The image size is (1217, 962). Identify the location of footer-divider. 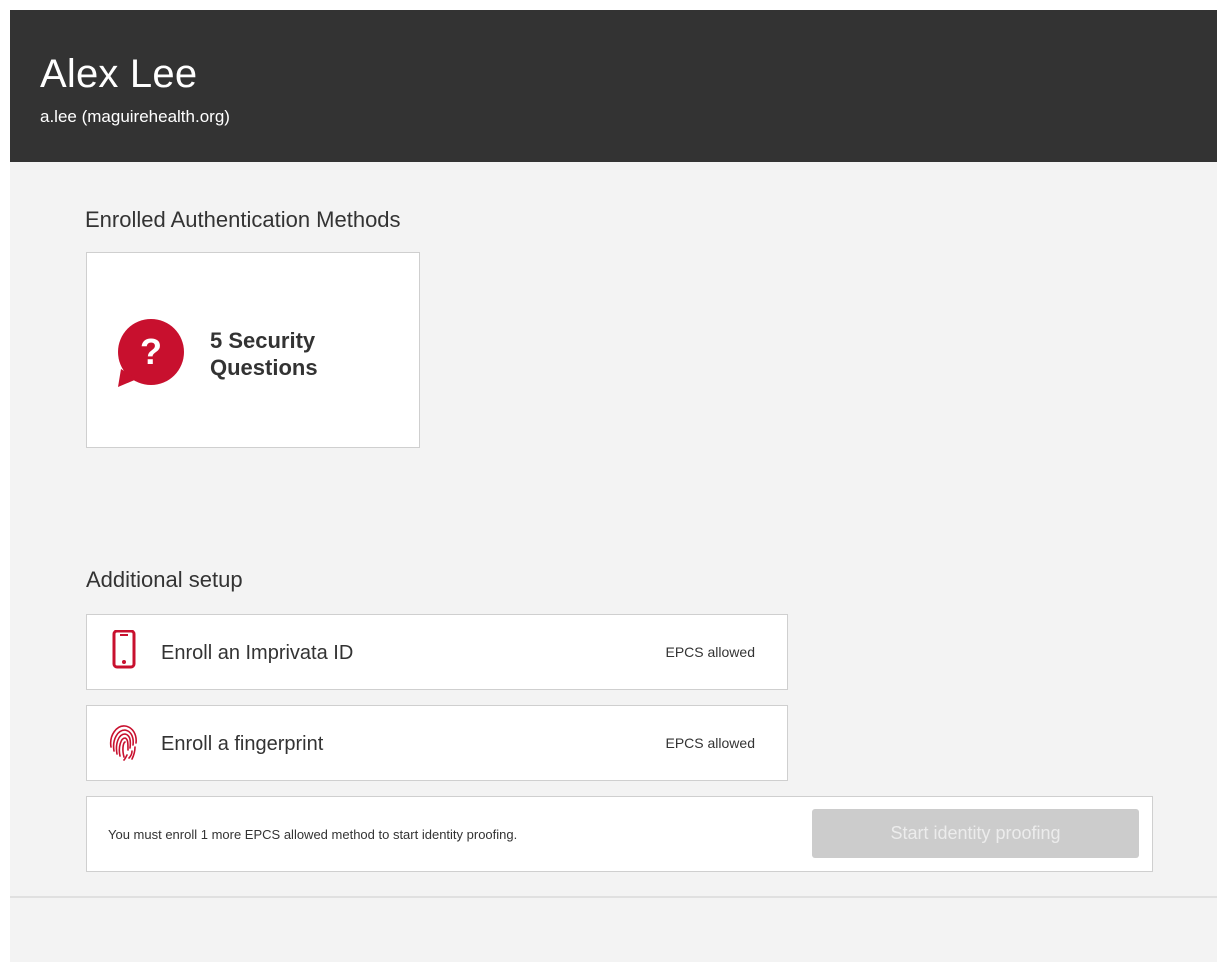
(613, 897).